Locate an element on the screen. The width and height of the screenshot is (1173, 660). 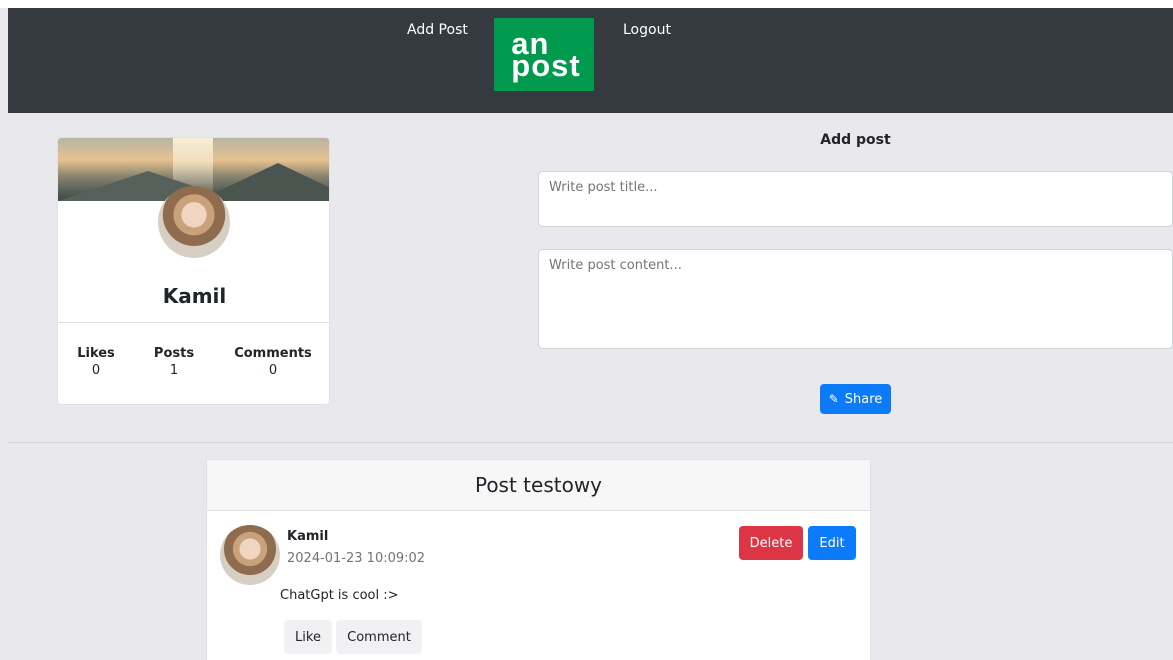
profile-avatar is located at coordinates (194, 222).